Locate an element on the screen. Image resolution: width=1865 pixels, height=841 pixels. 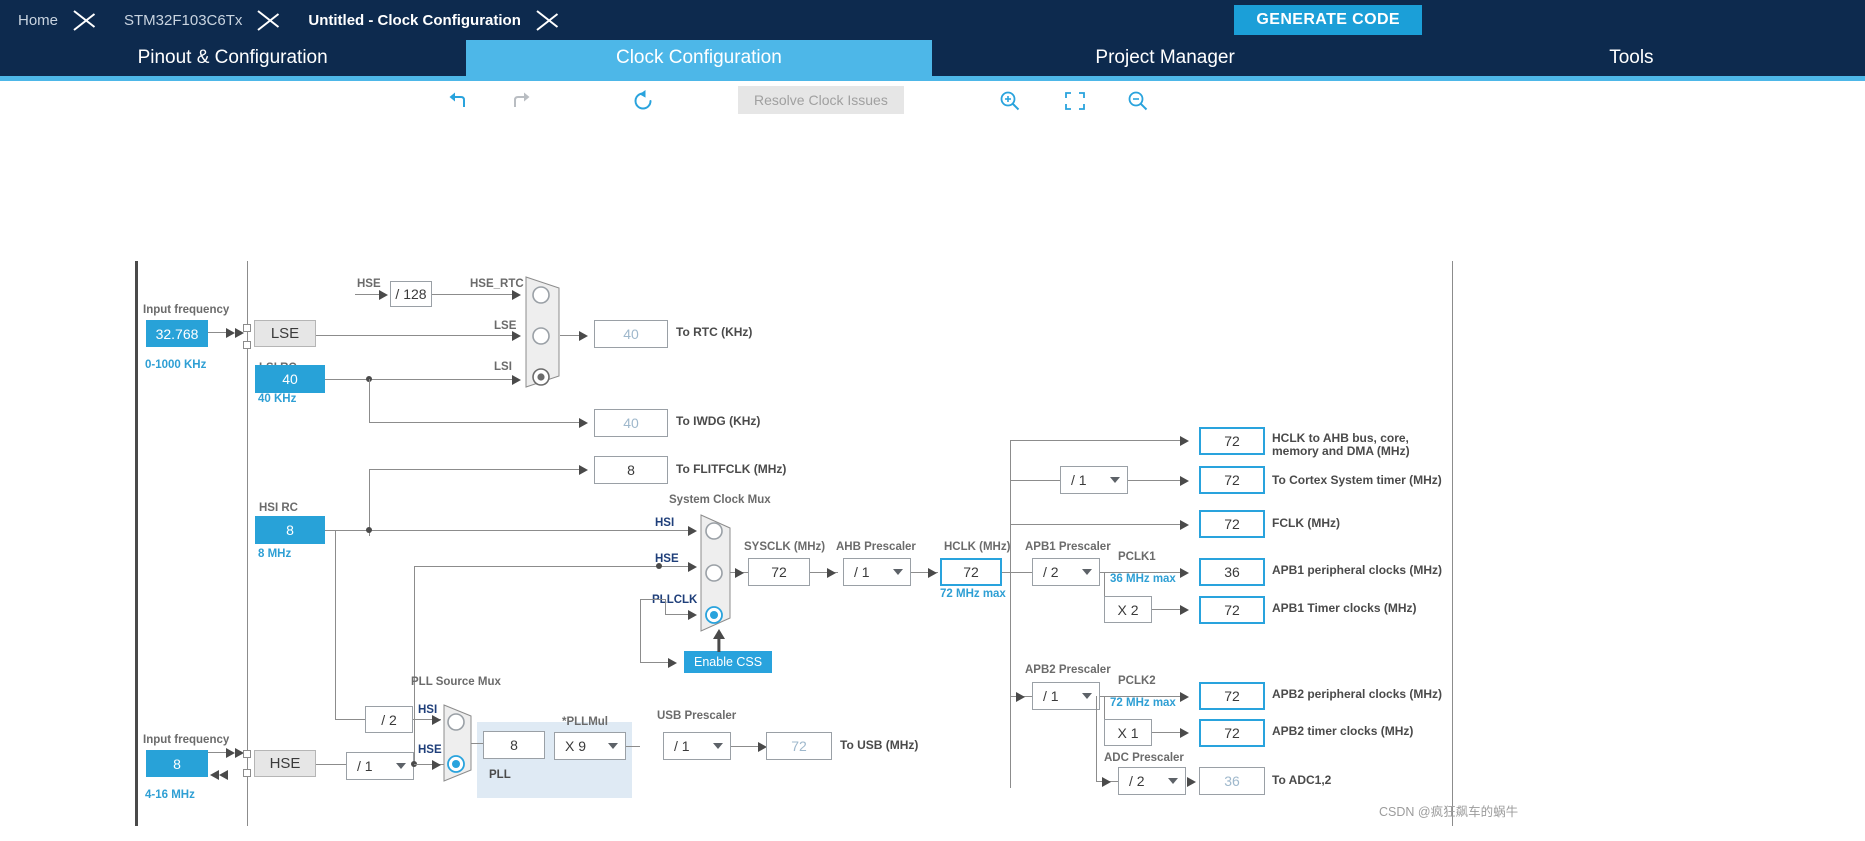
pllmux-input-hse-label: HSE is located at coordinates (430, 750).